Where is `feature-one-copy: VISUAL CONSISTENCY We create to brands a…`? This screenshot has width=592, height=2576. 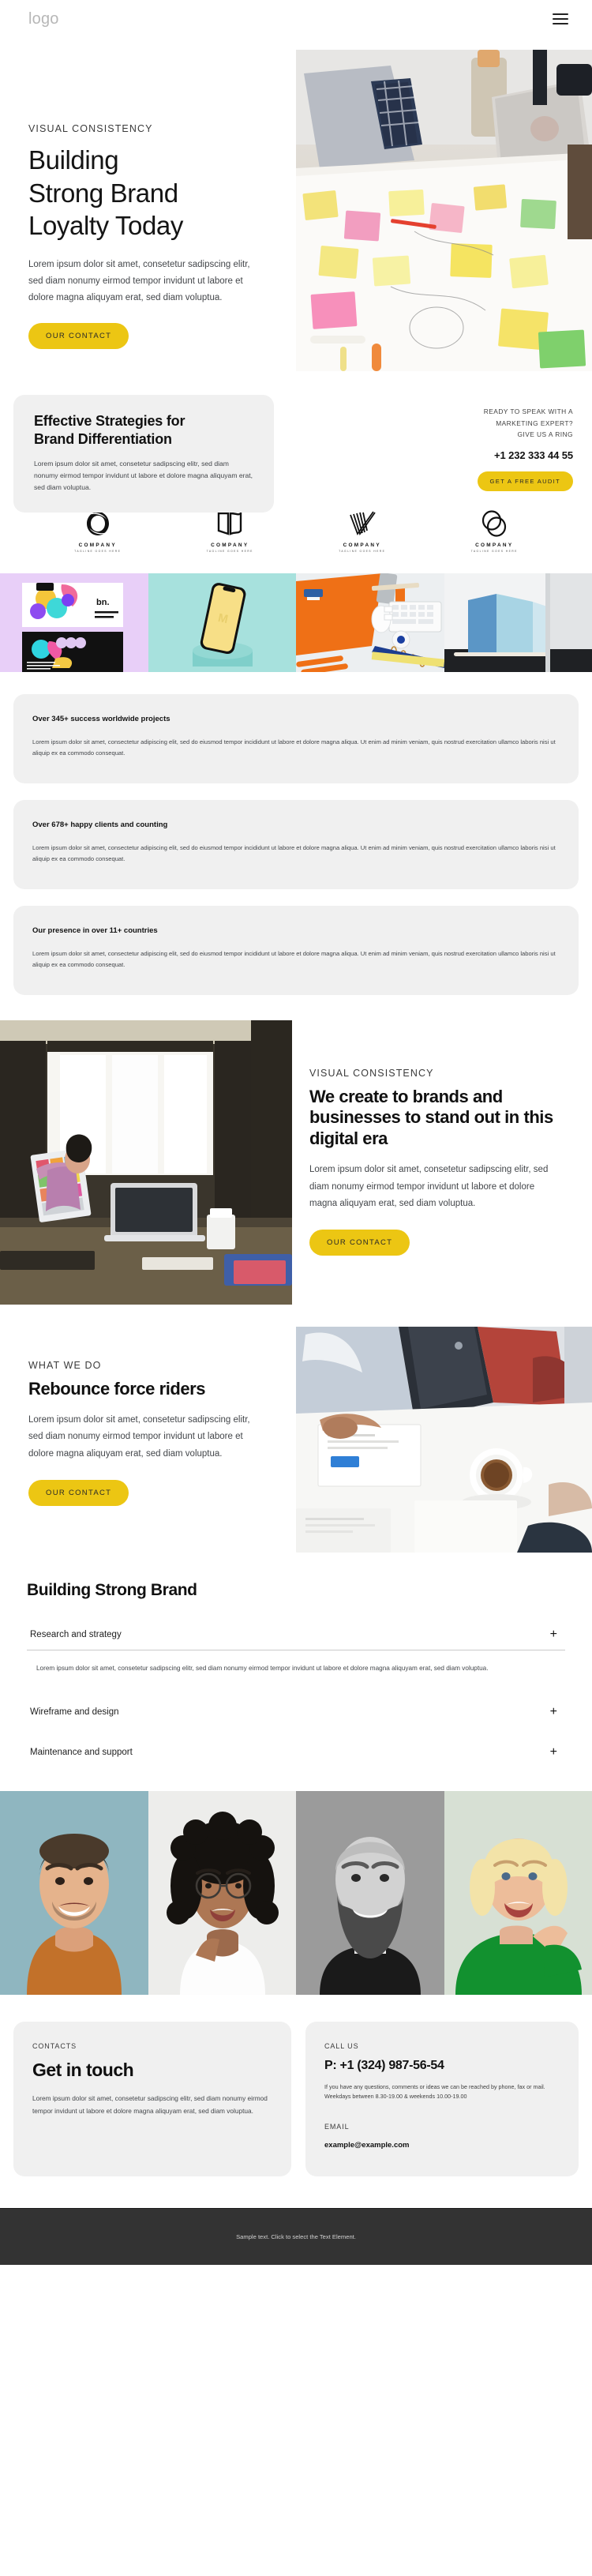
feature-one-copy: VISUAL CONSISTENCY We create to brands a… is located at coordinates (436, 1162).